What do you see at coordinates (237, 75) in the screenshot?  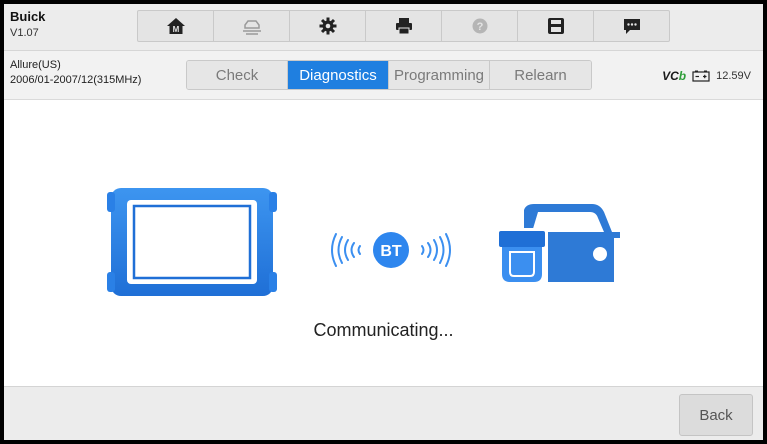 I see `tab-check: Check` at bounding box center [237, 75].